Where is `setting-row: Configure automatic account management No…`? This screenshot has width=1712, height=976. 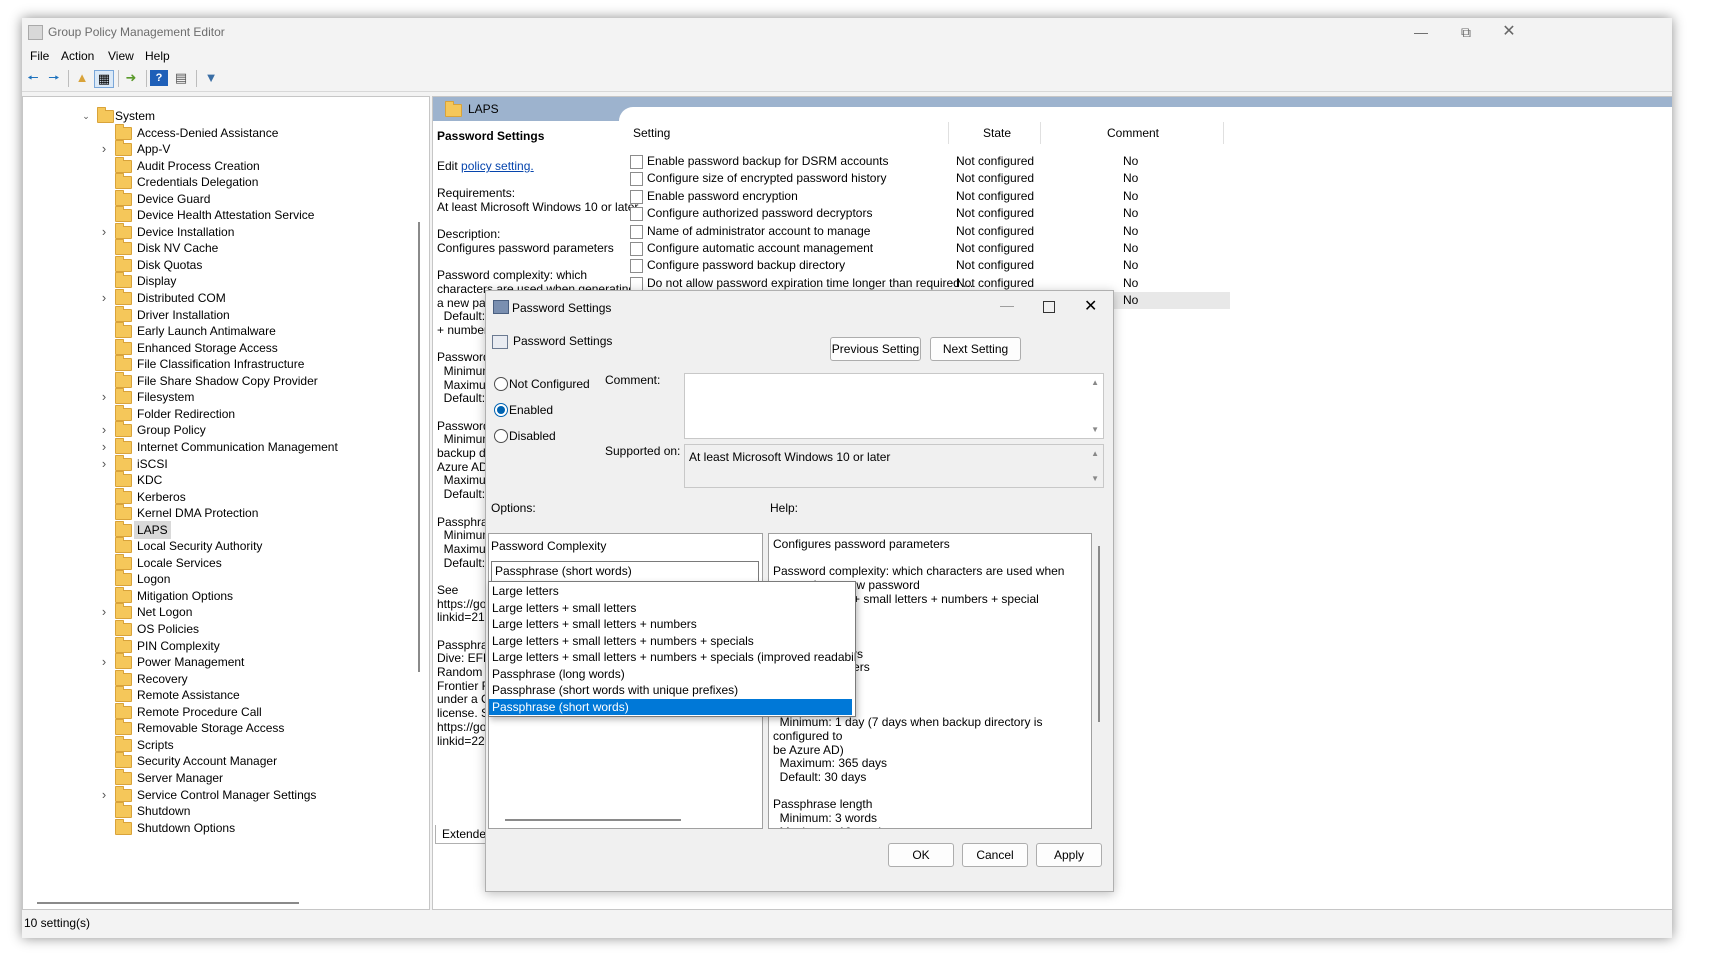
setting-row: Configure automatic account management No… is located at coordinates (930, 248).